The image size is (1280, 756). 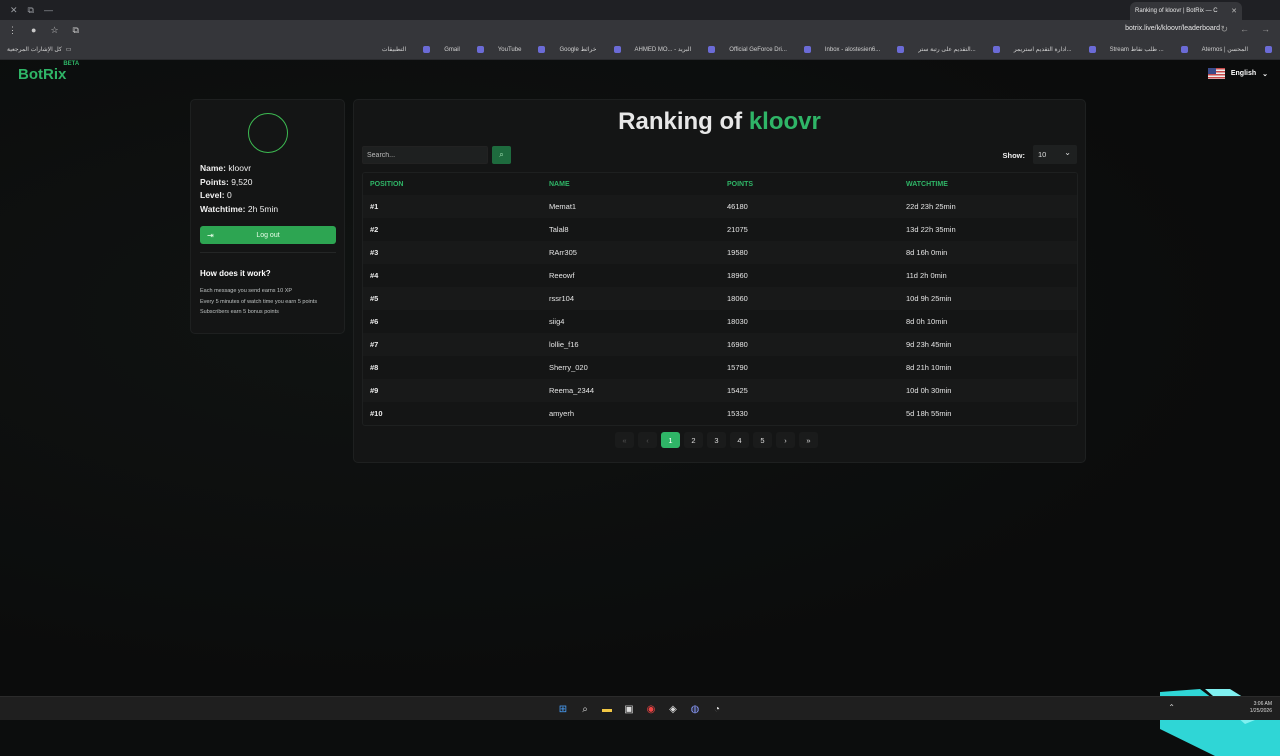 I want to click on discord-icon: ◍, so click(x=695, y=709).